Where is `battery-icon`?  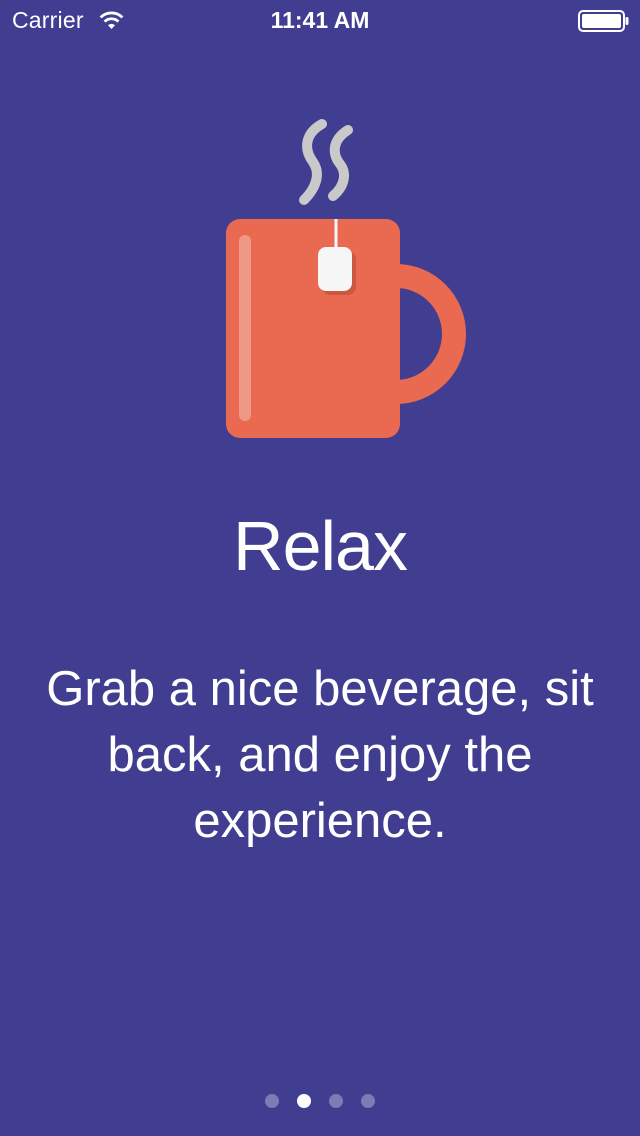
battery-icon is located at coordinates (603, 21).